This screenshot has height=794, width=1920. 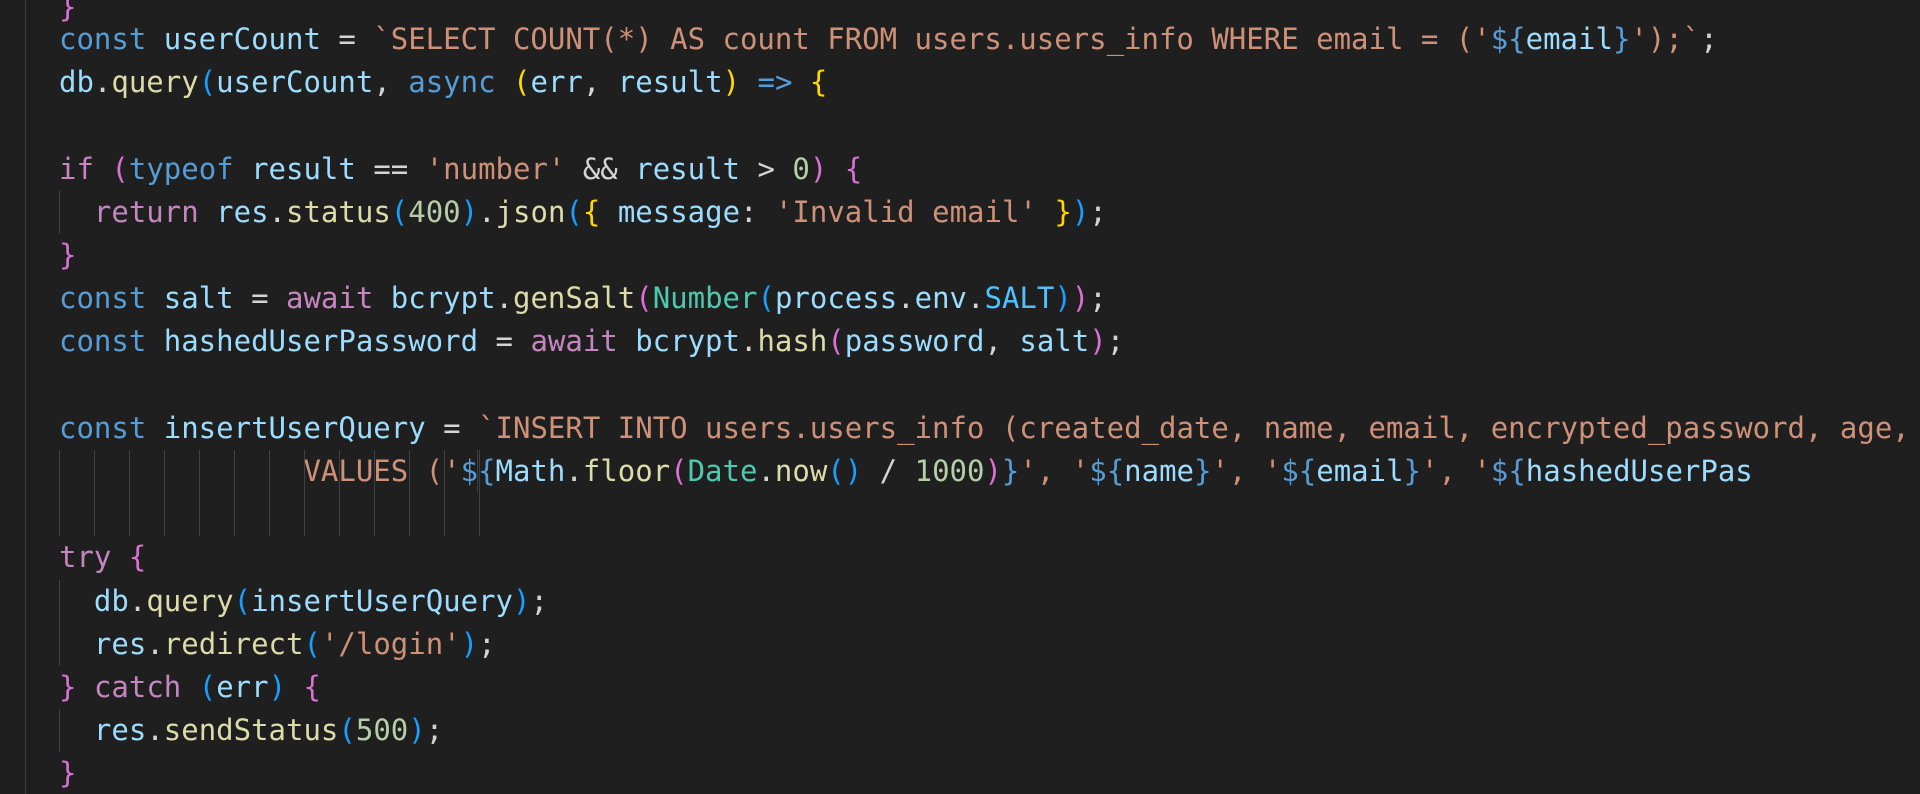 I want to click on code-token: =>, so click(x=775, y=82).